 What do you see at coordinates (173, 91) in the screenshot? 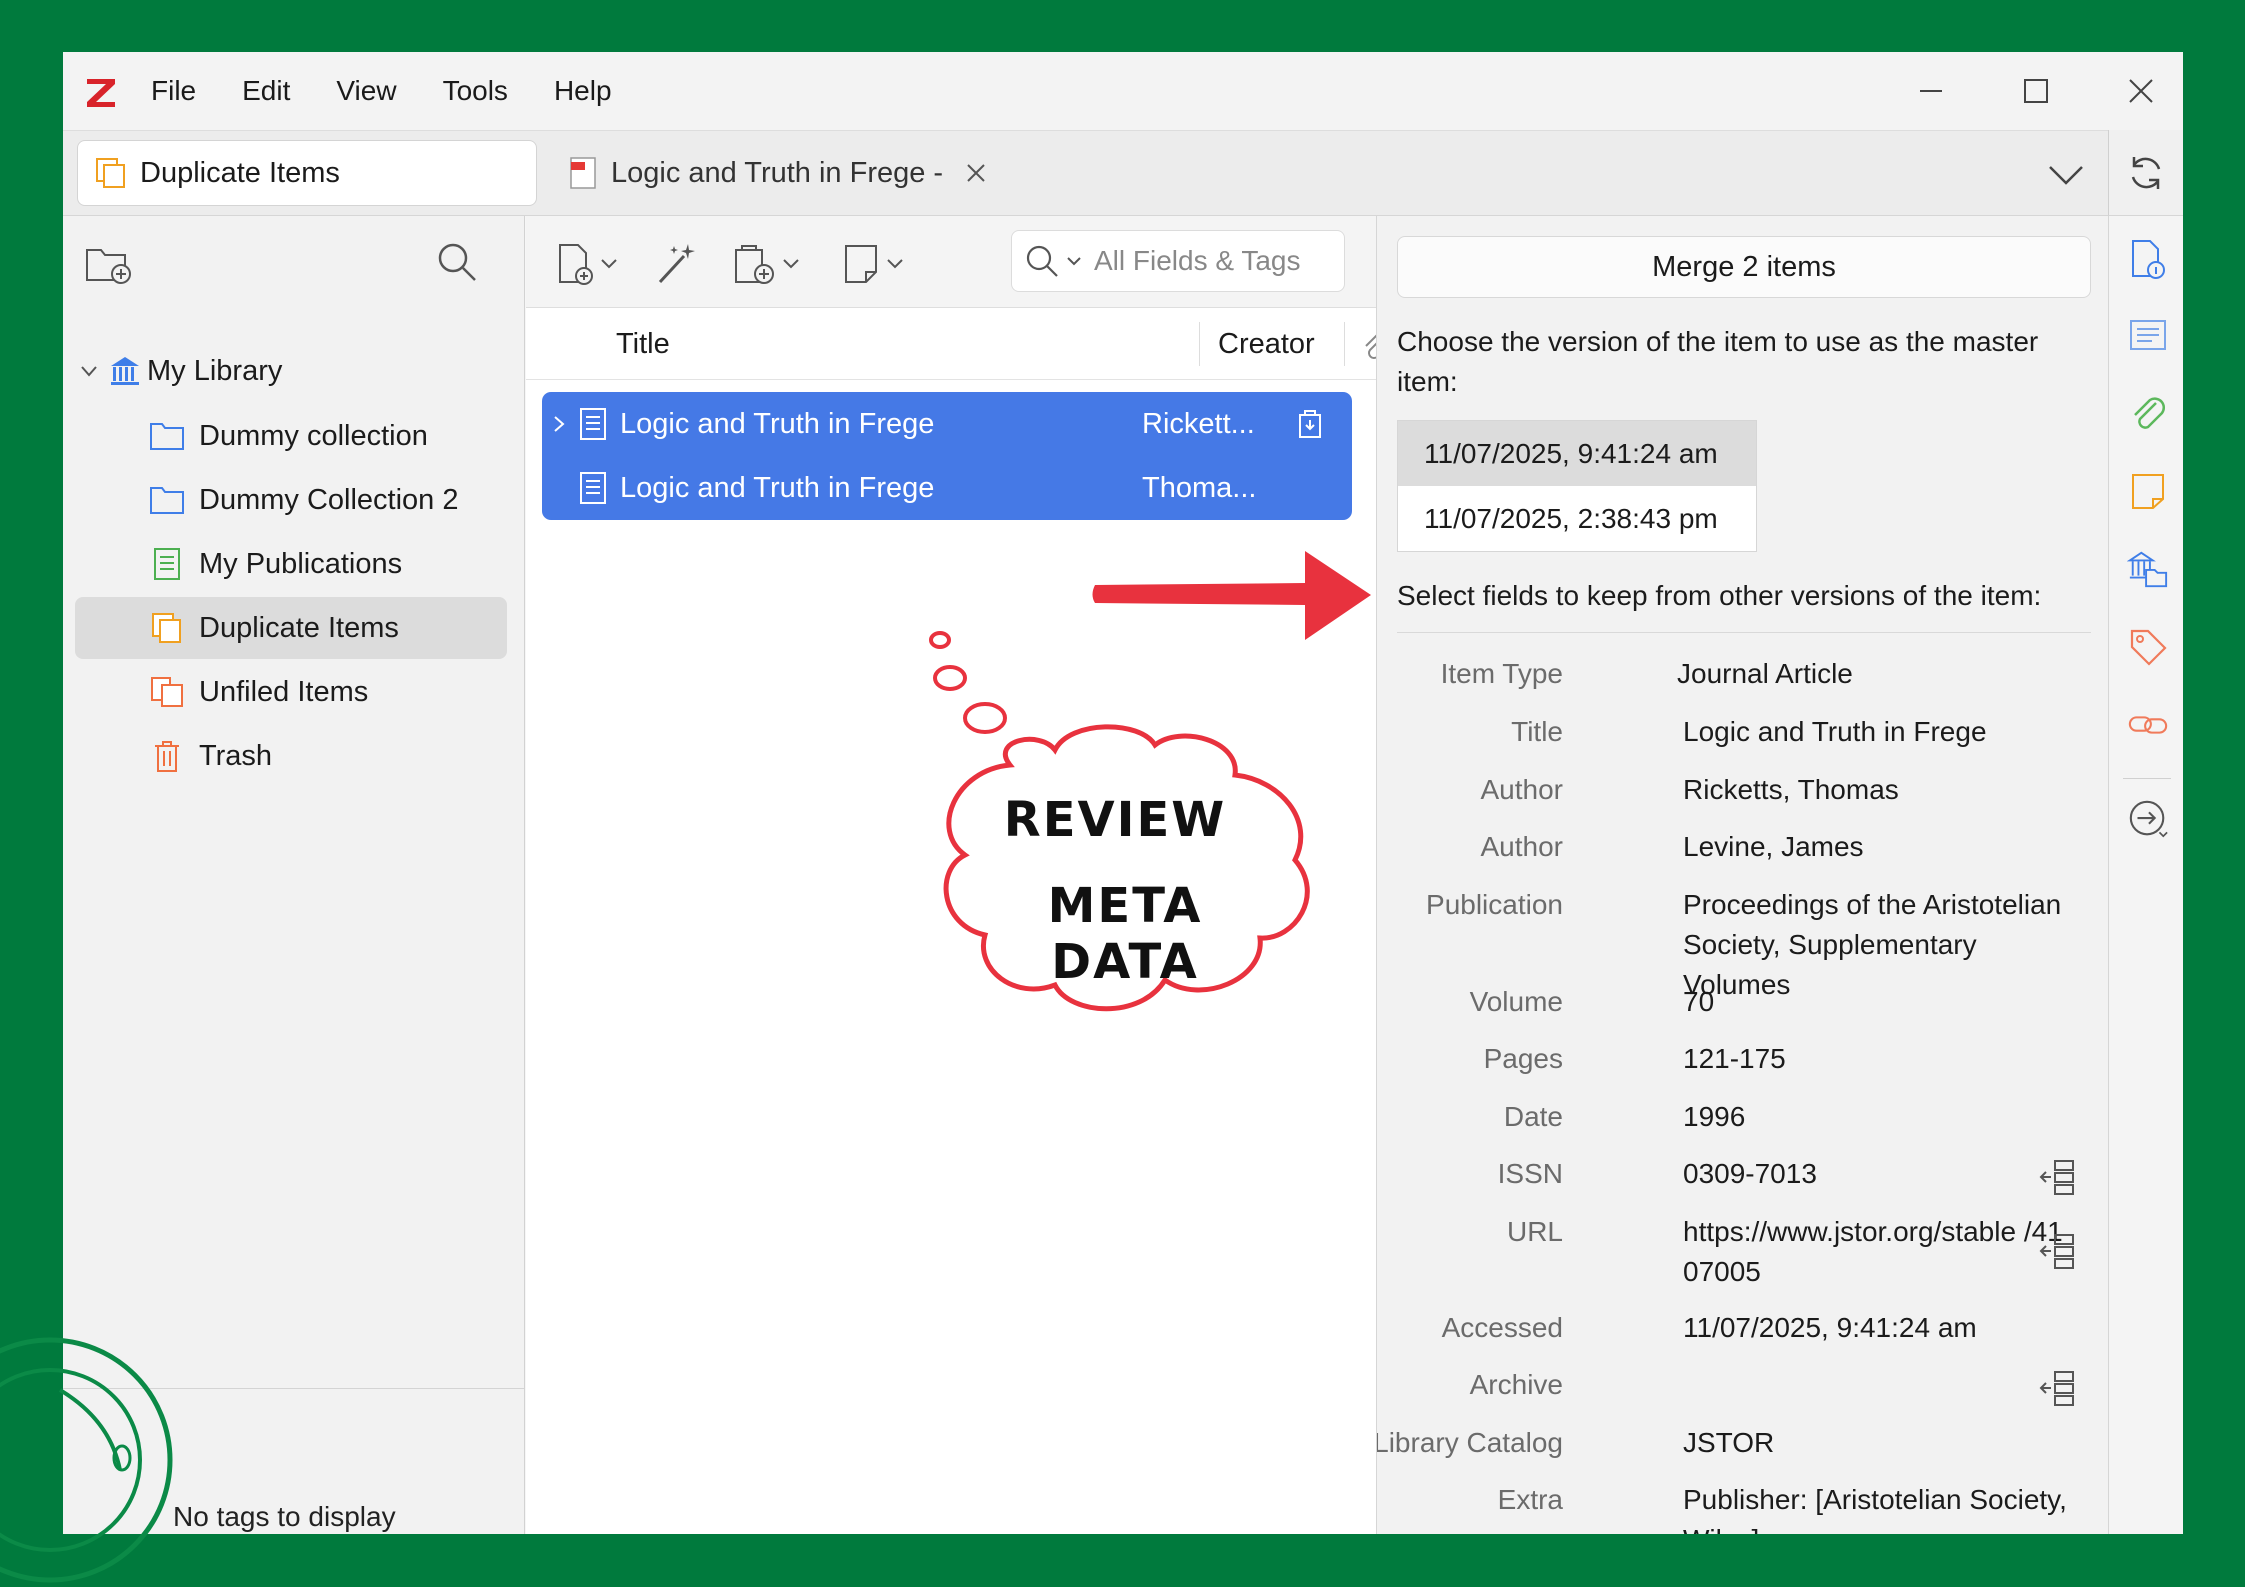
I see `menu-file: File` at bounding box center [173, 91].